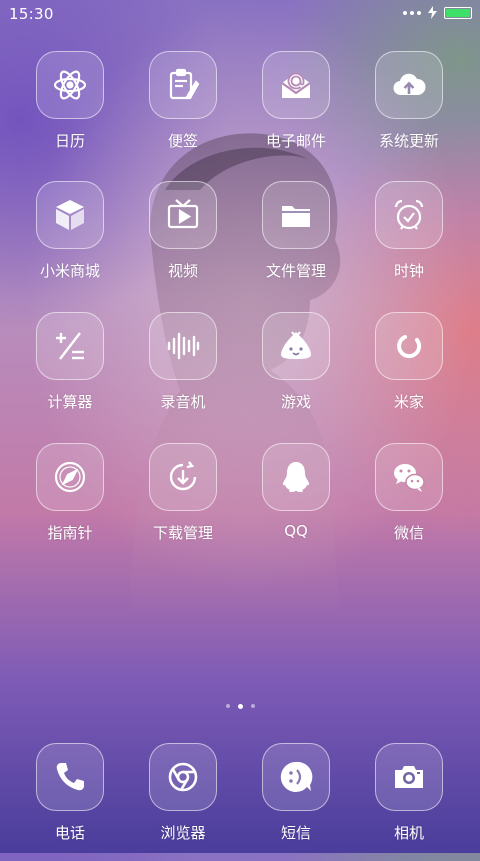 Image resolution: width=480 pixels, height=861 pixels. Describe the element at coordinates (70, 371) in the screenshot. I see `app-calculator: 计算器` at that location.